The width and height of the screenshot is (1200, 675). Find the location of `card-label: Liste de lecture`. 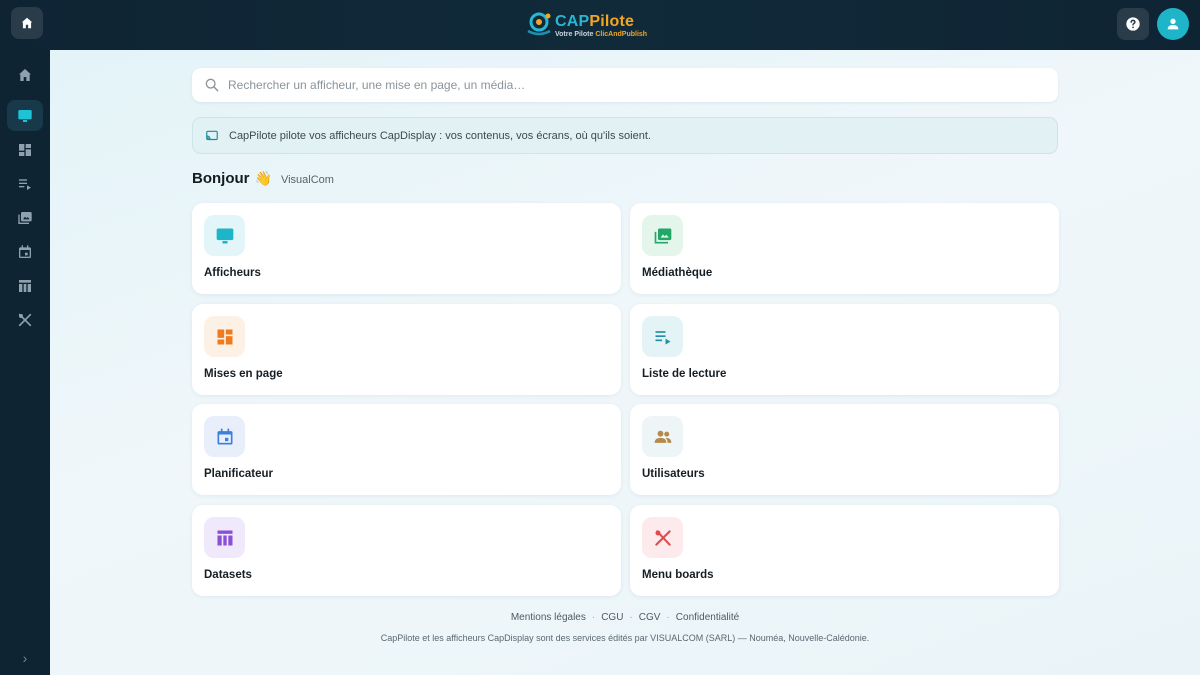

card-label: Liste de lecture is located at coordinates (684, 374).